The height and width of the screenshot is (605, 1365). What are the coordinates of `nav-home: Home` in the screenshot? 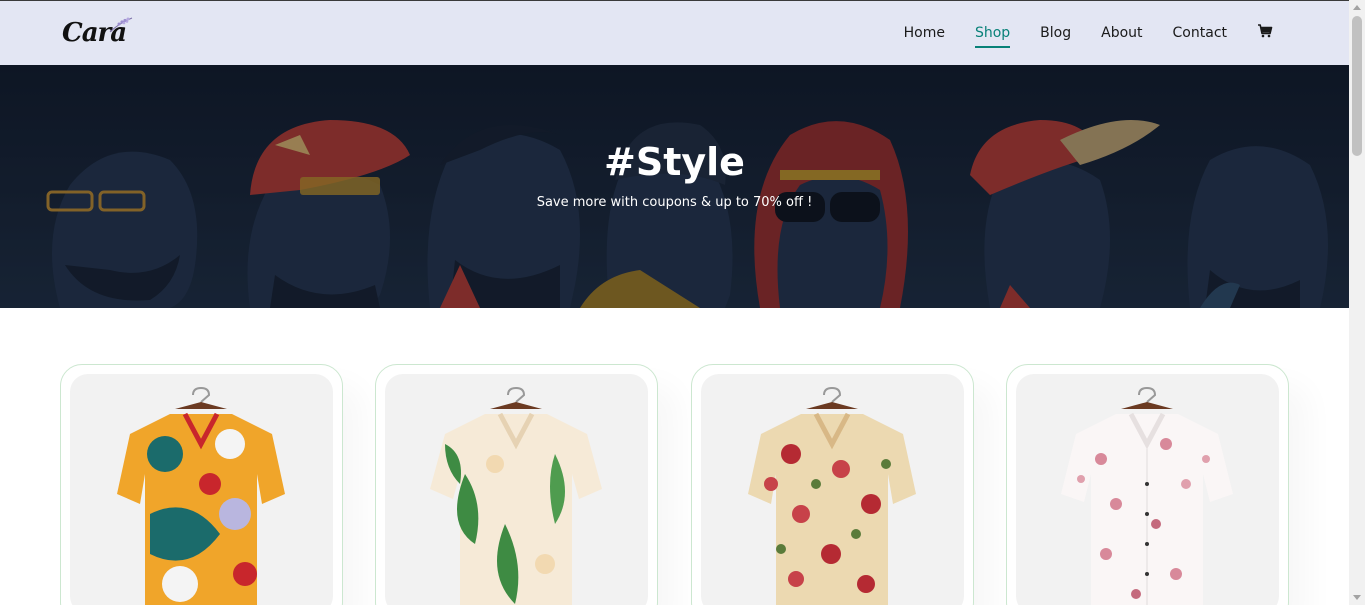 It's located at (924, 33).